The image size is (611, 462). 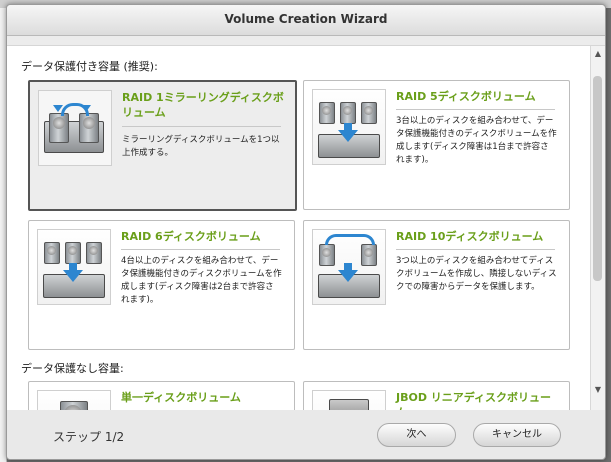 What do you see at coordinates (306, 20) in the screenshot?
I see `dialog-title: Volume Creation Wizard` at bounding box center [306, 20].